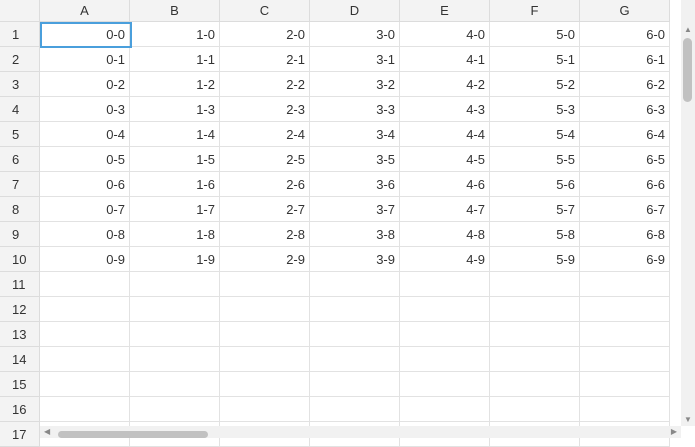 The height and width of the screenshot is (447, 695). I want to click on row-header-5: 5, so click(20, 134).